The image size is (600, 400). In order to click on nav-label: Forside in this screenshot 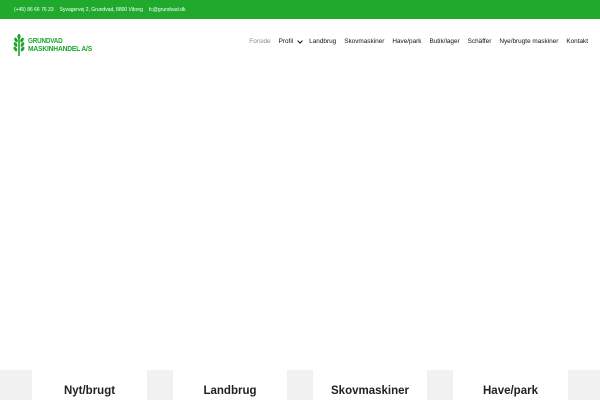, I will do `click(260, 41)`.